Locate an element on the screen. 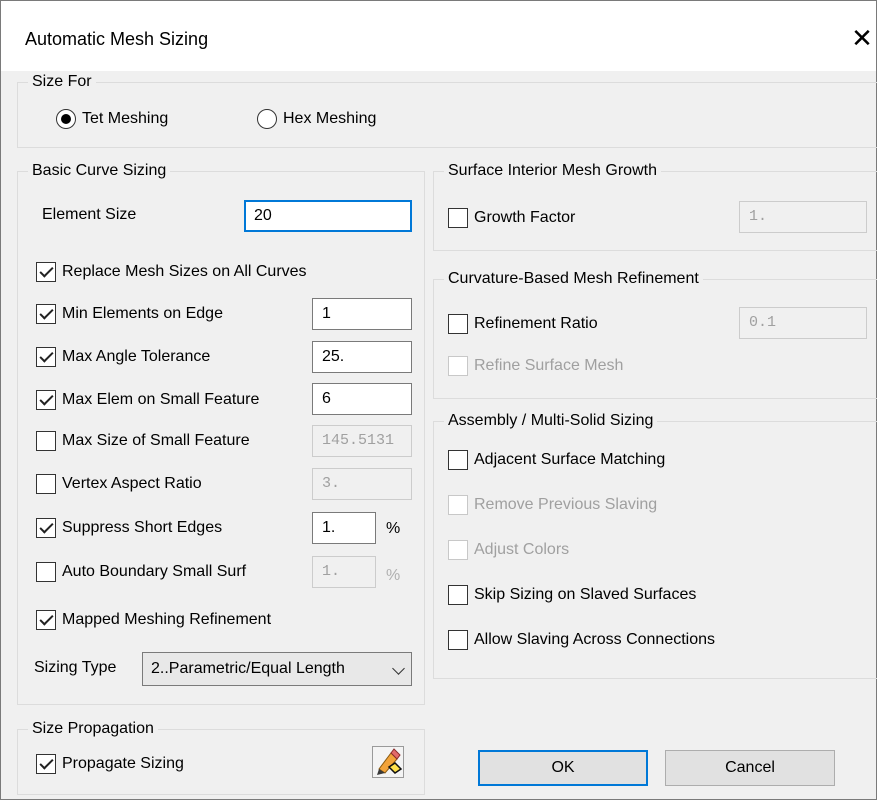 Image resolution: width=877 pixels, height=800 pixels. refine-surface-mesh-label: Refine Surface Mesh is located at coordinates (549, 365).